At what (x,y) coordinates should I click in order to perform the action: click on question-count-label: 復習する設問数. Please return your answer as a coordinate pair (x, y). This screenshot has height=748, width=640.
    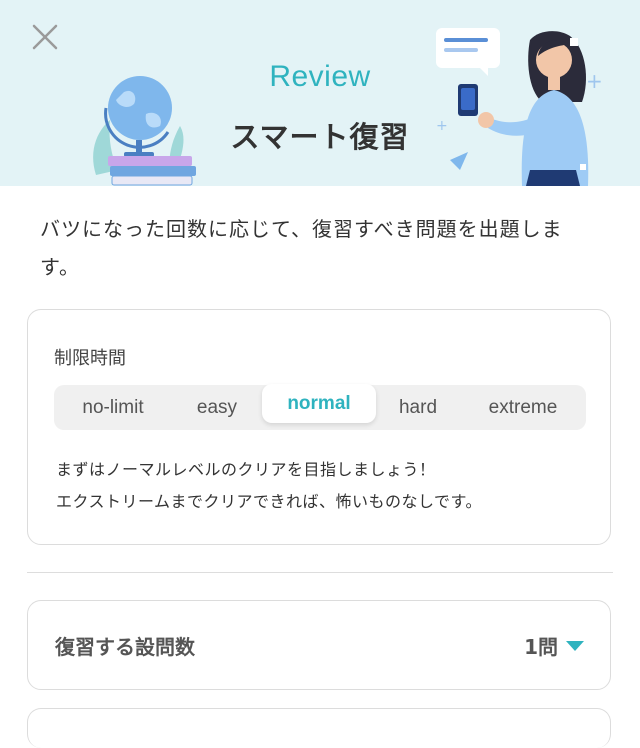
    Looking at the image, I should click on (125, 647).